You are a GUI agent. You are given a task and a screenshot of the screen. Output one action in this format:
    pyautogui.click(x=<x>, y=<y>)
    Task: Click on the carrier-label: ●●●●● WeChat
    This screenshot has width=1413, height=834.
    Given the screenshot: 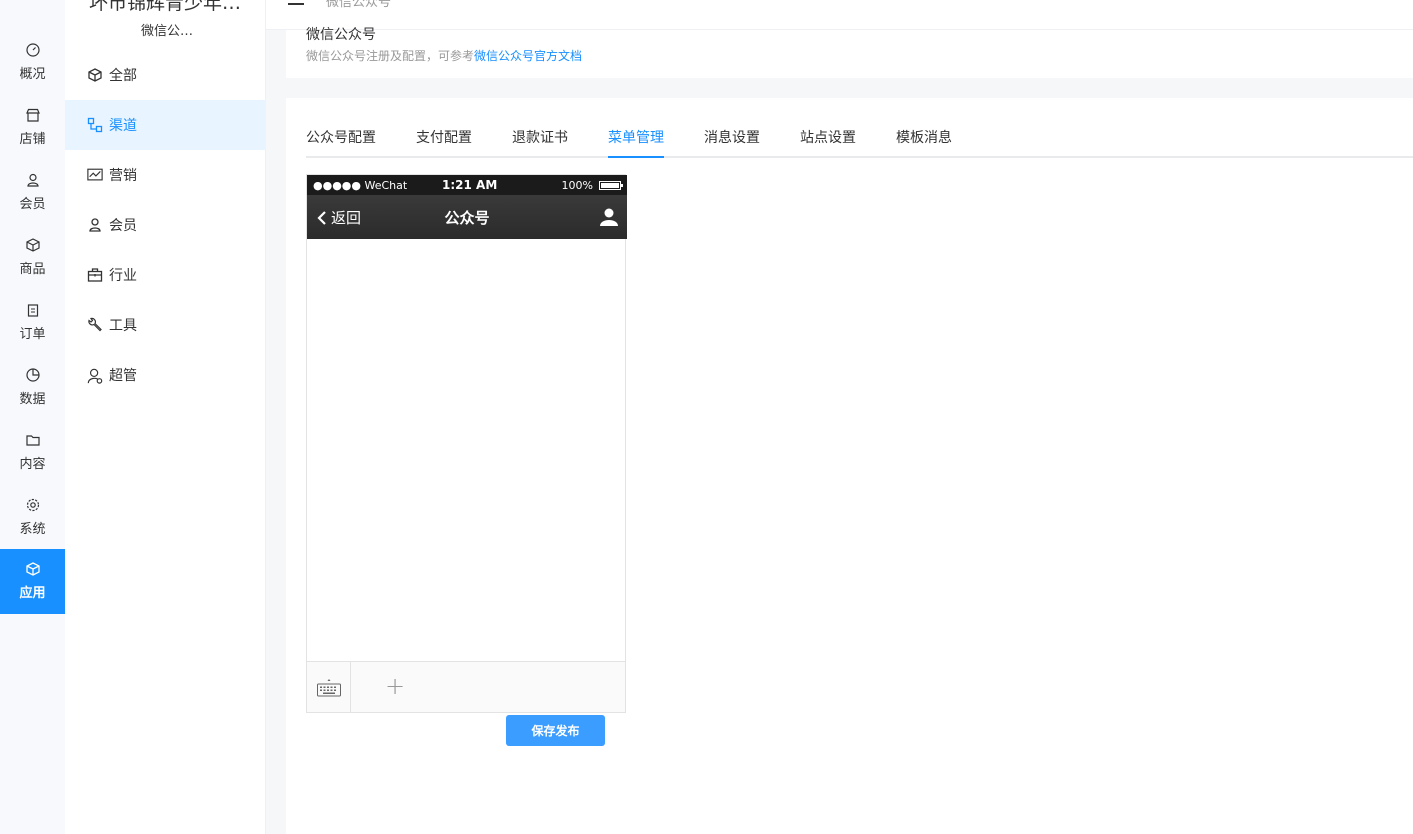 What is the action you would take?
    pyautogui.click(x=360, y=185)
    